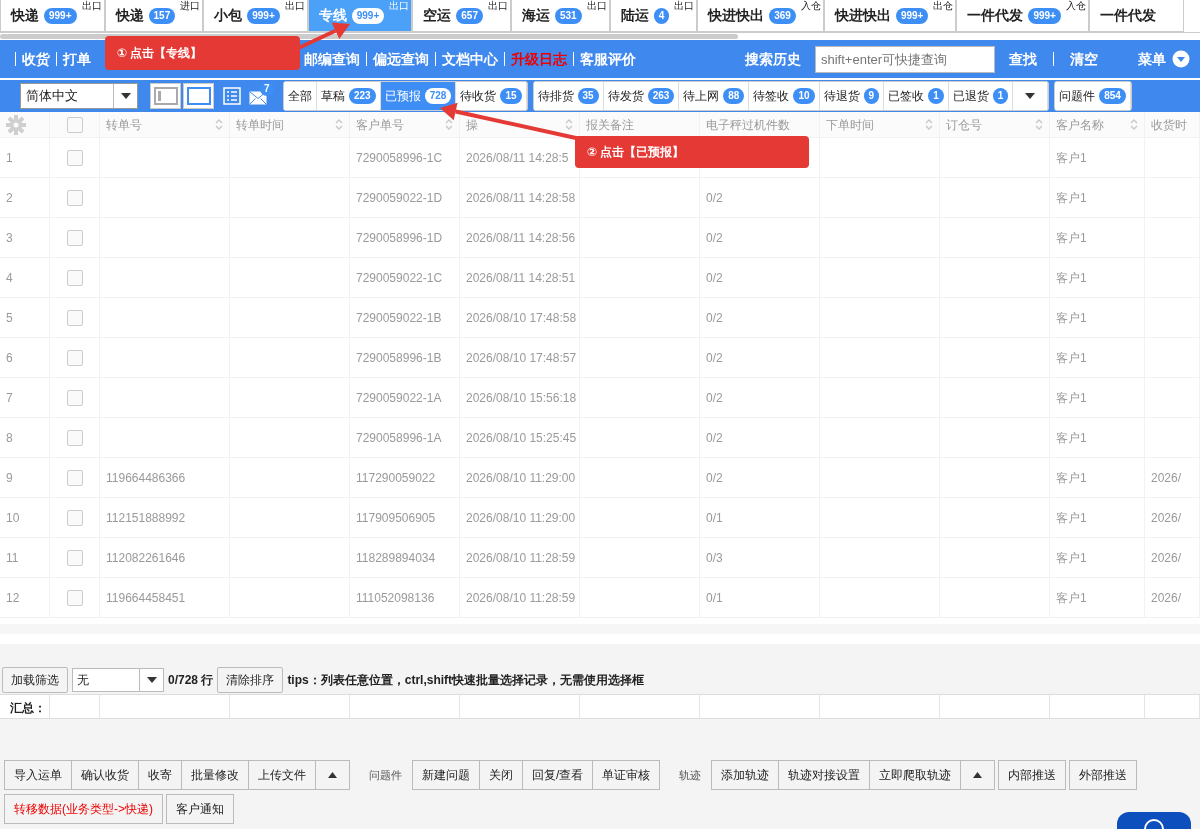  I want to click on action-button: 收寄, so click(160, 775).